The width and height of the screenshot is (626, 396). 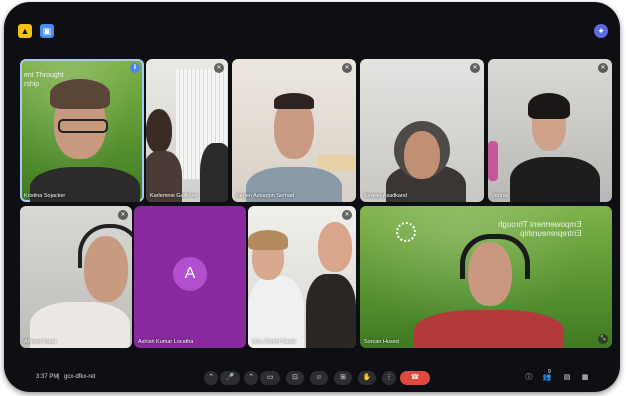 I want to click on participant-tile: ✕ Serkan Asadkand, so click(x=422, y=130).